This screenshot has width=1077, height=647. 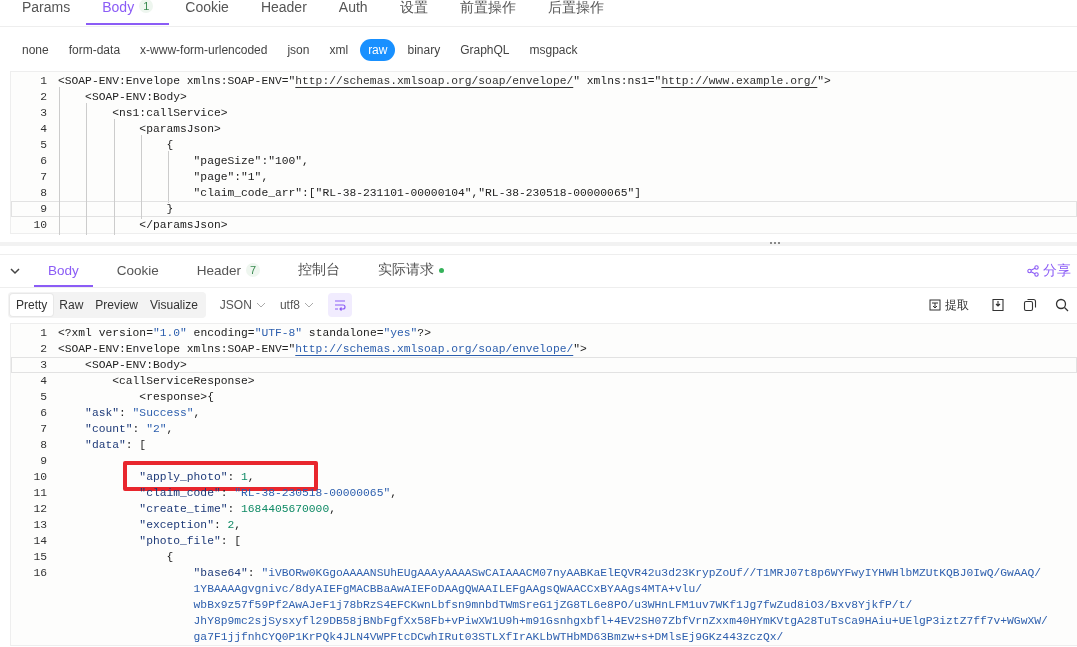 I want to click on code-line: "photo_file": [, so click(x=190, y=541).